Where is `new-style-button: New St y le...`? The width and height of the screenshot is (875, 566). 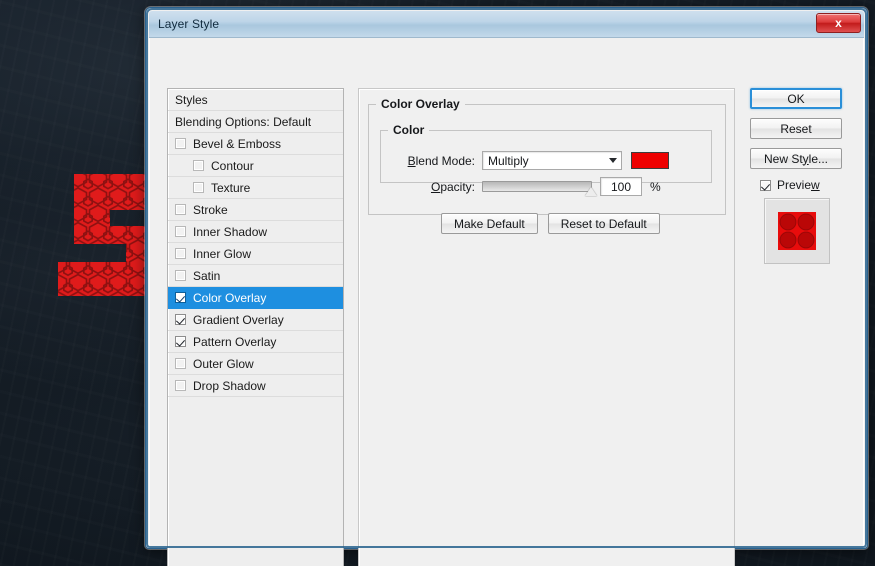 new-style-button: New St y le... is located at coordinates (796, 158).